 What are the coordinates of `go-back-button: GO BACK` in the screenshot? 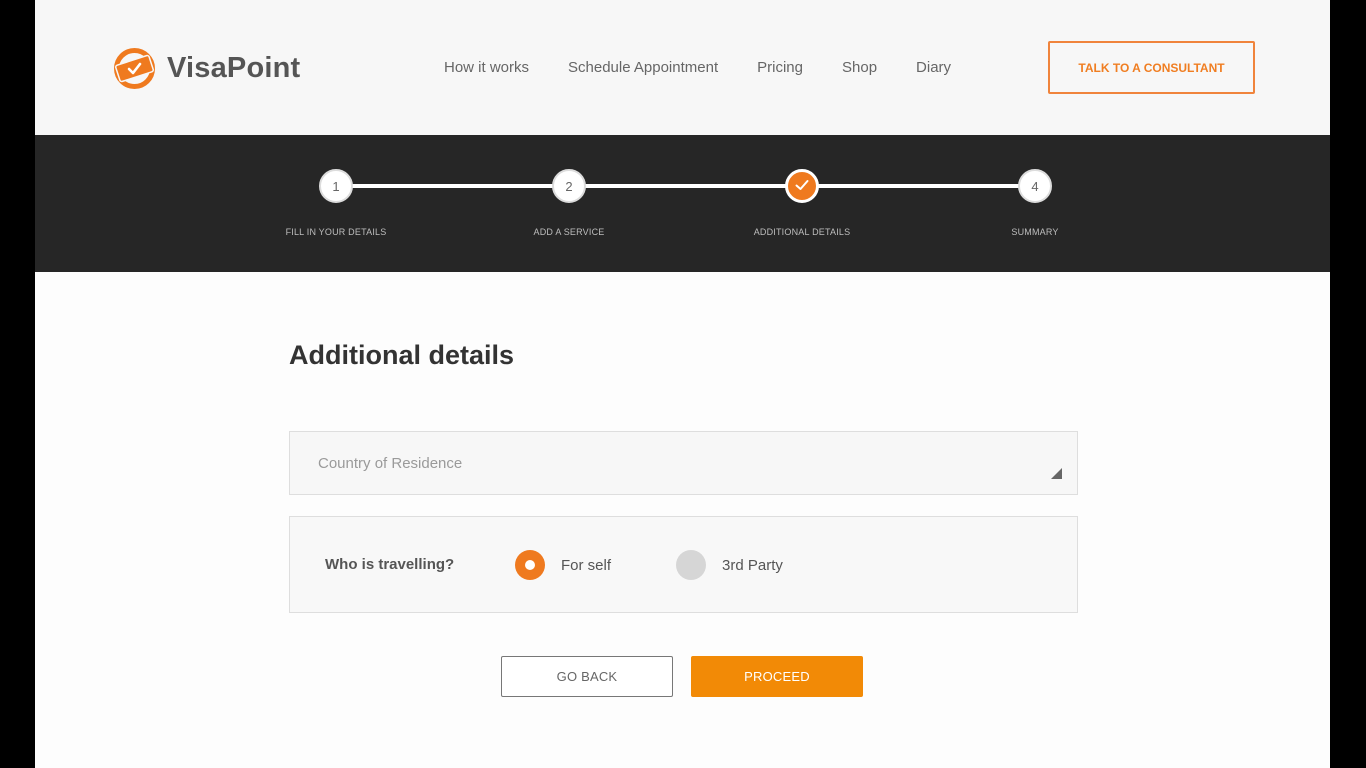 It's located at (587, 676).